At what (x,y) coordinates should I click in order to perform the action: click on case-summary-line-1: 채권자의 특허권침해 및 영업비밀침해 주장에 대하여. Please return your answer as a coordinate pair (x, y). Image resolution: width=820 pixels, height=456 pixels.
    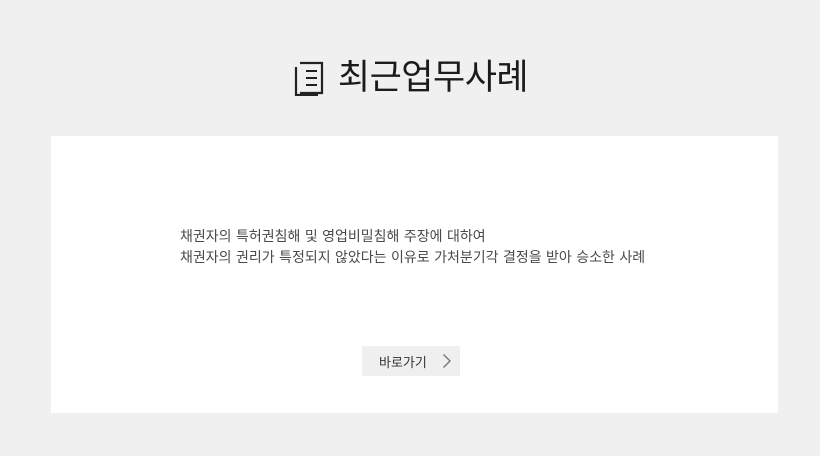
    Looking at the image, I should click on (333, 237).